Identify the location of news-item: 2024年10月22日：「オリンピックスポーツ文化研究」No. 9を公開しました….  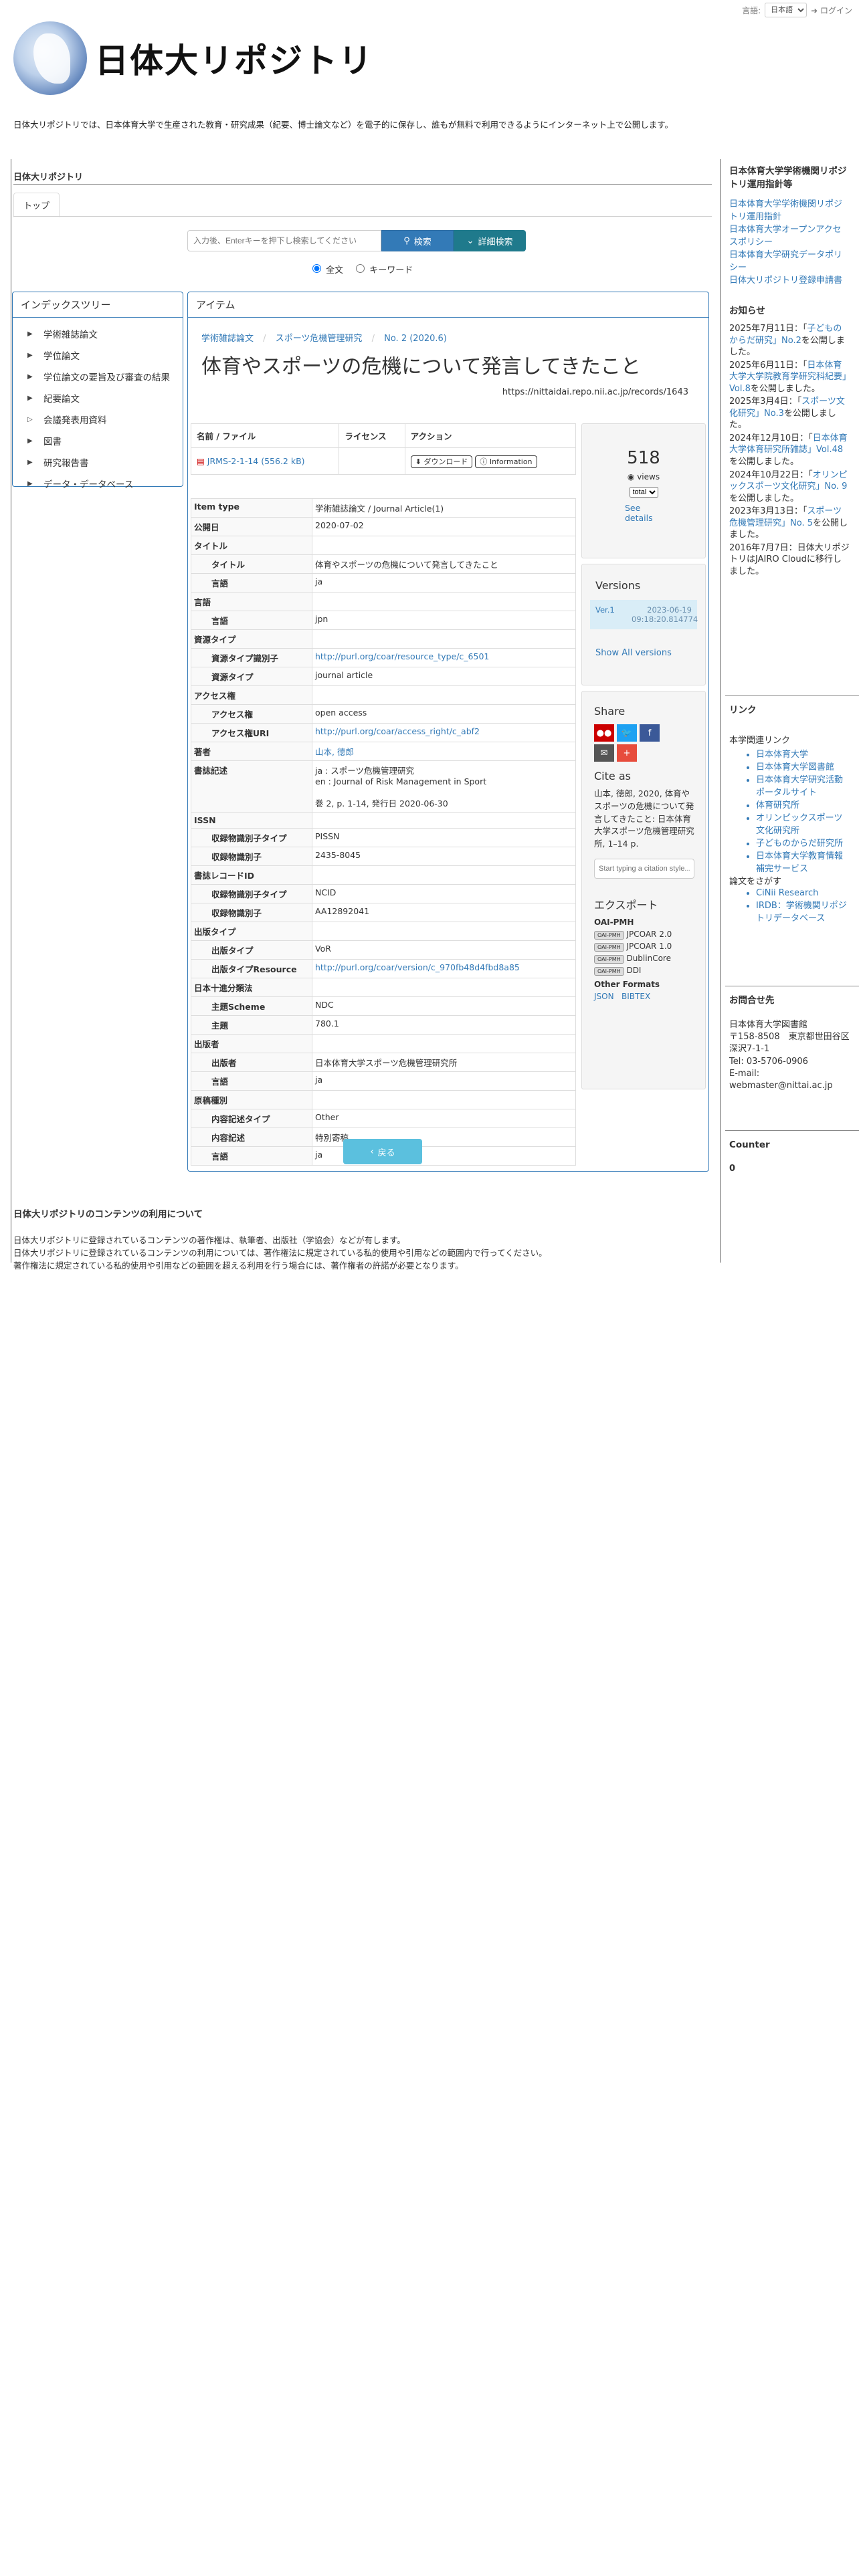
(789, 487).